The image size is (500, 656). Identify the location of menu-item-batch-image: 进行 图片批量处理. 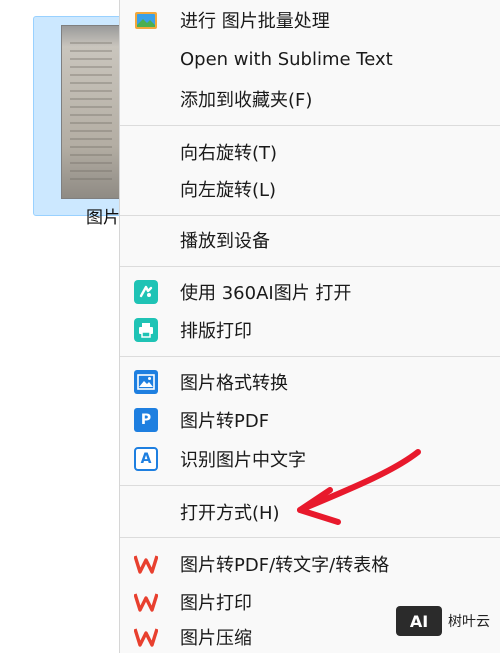
(310, 20).